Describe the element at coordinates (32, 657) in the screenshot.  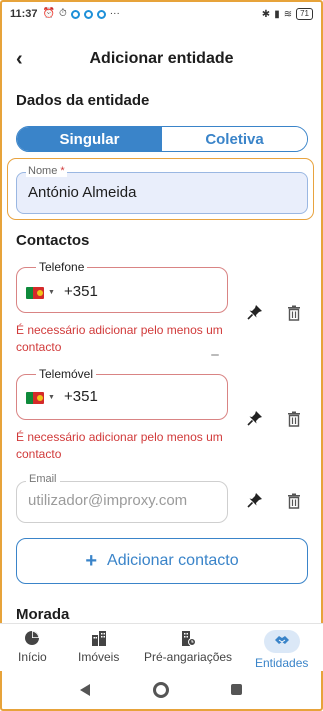
I see `nav-label: Início` at that location.